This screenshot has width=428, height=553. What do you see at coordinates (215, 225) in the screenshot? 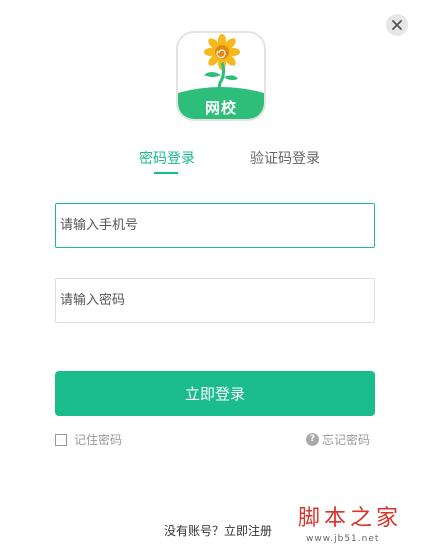
I see `phone-input` at bounding box center [215, 225].